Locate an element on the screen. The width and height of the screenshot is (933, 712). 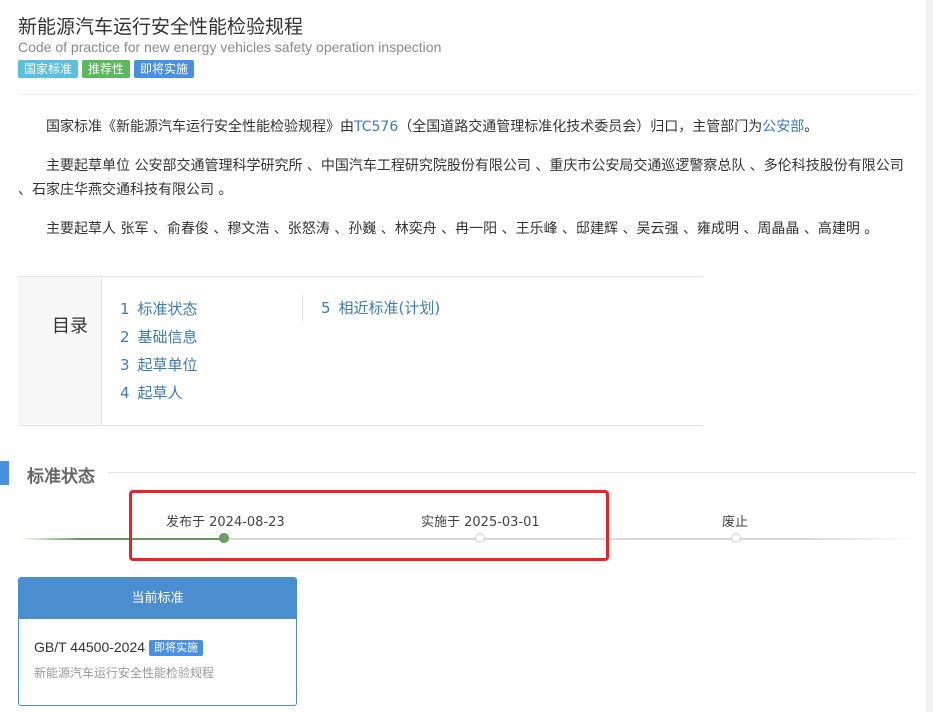
tag-national-standard: 国家标准 is located at coordinates (48, 69).